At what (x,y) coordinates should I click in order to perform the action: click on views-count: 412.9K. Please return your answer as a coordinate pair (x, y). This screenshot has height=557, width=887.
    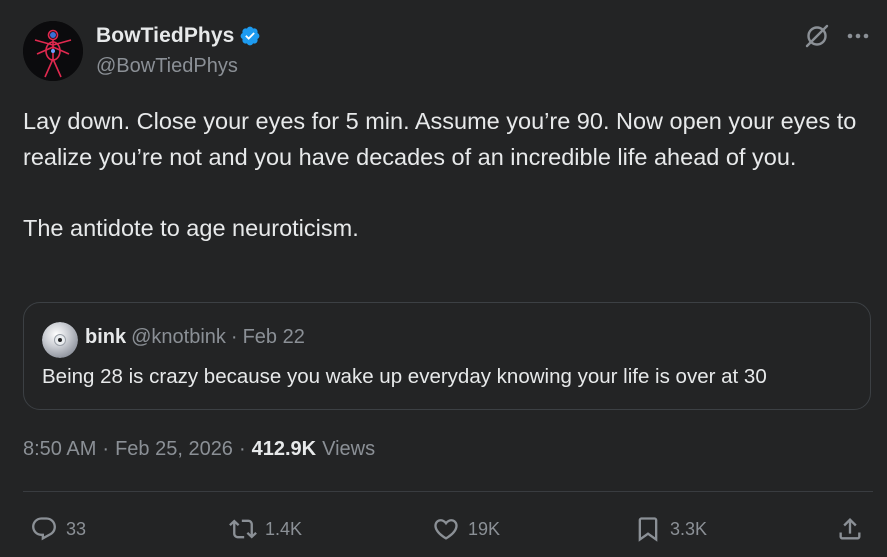
    Looking at the image, I should click on (284, 449).